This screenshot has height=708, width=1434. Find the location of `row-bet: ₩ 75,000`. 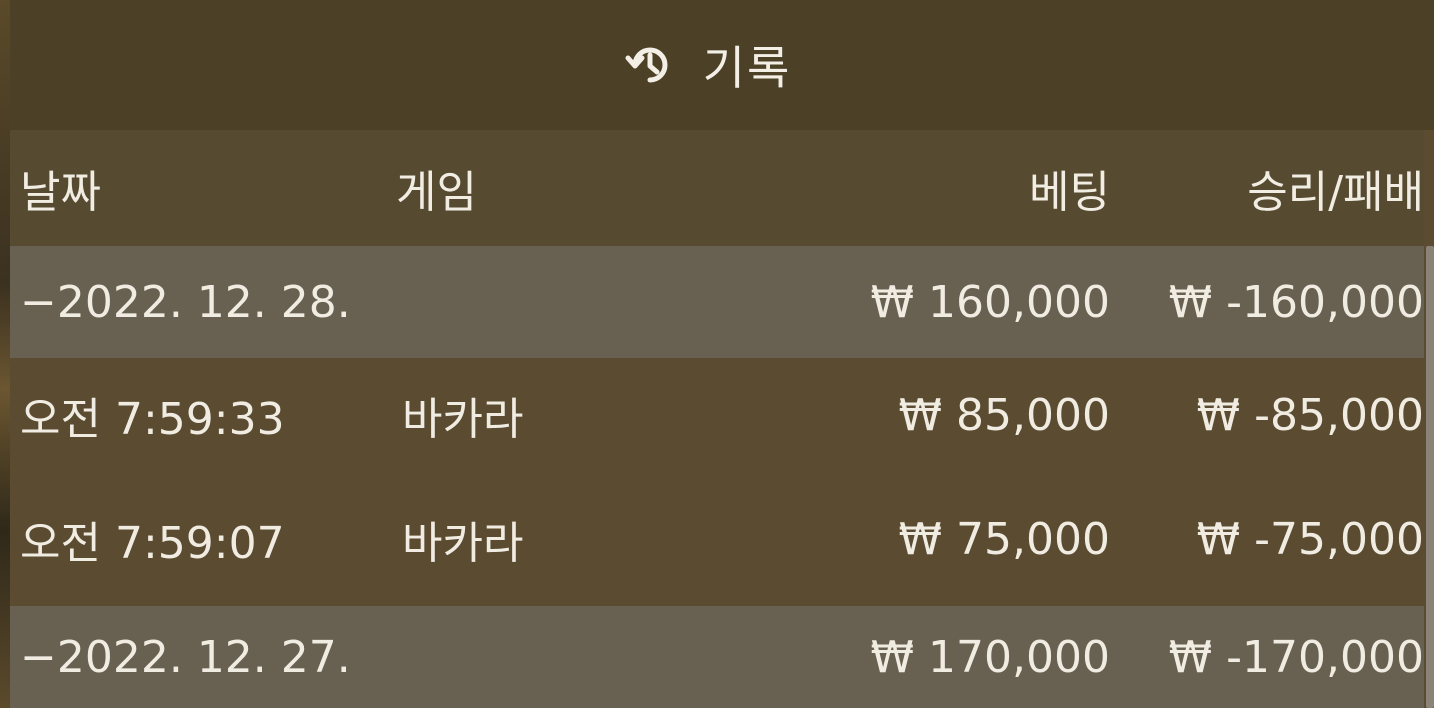

row-bet: ₩ 75,000 is located at coordinates (1004, 539).